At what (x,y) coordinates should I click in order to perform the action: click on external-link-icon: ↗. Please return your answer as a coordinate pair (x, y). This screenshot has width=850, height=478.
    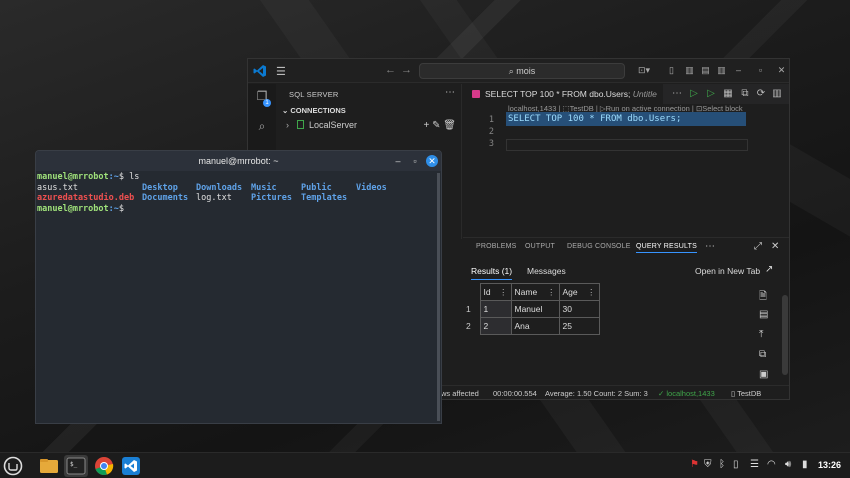
    Looking at the image, I should click on (769, 269).